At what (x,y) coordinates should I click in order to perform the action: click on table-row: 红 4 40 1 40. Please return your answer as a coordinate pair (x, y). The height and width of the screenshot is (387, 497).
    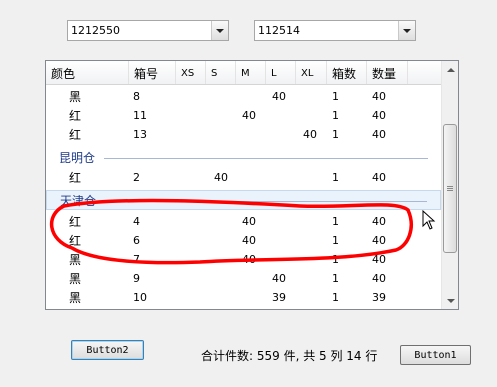
    Looking at the image, I should click on (243, 222).